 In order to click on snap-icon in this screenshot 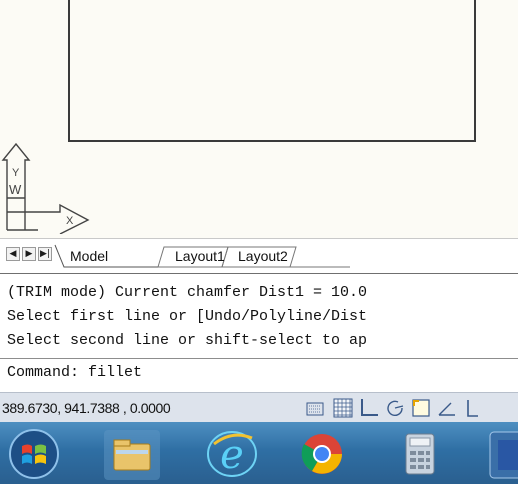, I will do `click(315, 408)`.